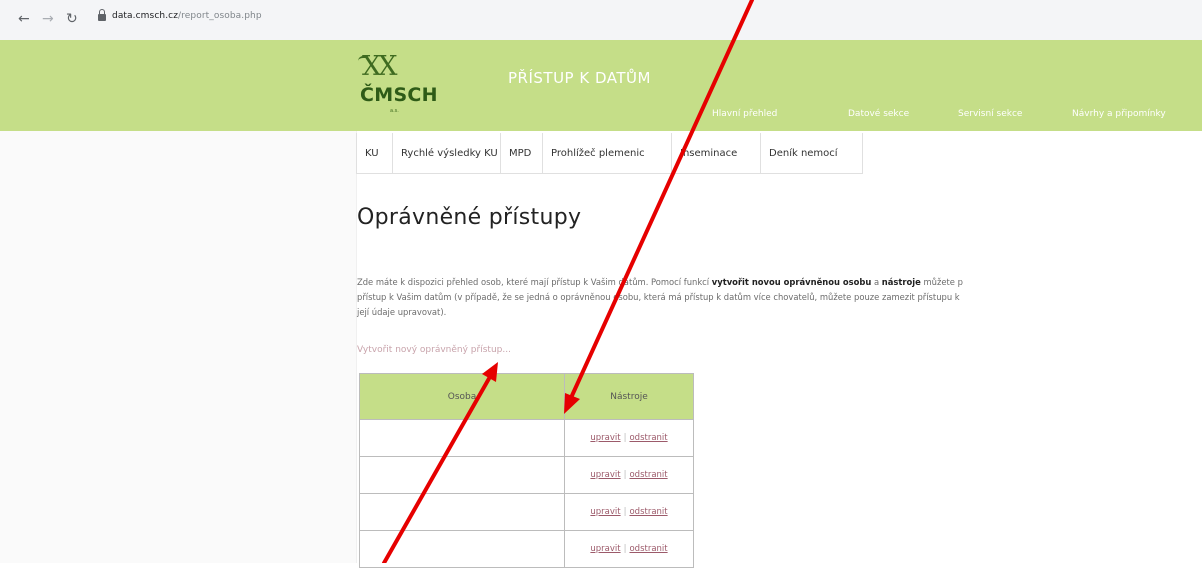  Describe the element at coordinates (572, 403) in the screenshot. I see `arrowhead` at that location.